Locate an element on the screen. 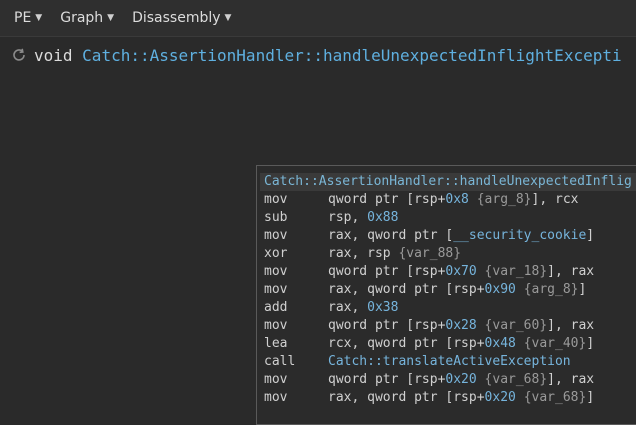 The width and height of the screenshot is (636, 425). instruction-mnemonic: add is located at coordinates (276, 307).